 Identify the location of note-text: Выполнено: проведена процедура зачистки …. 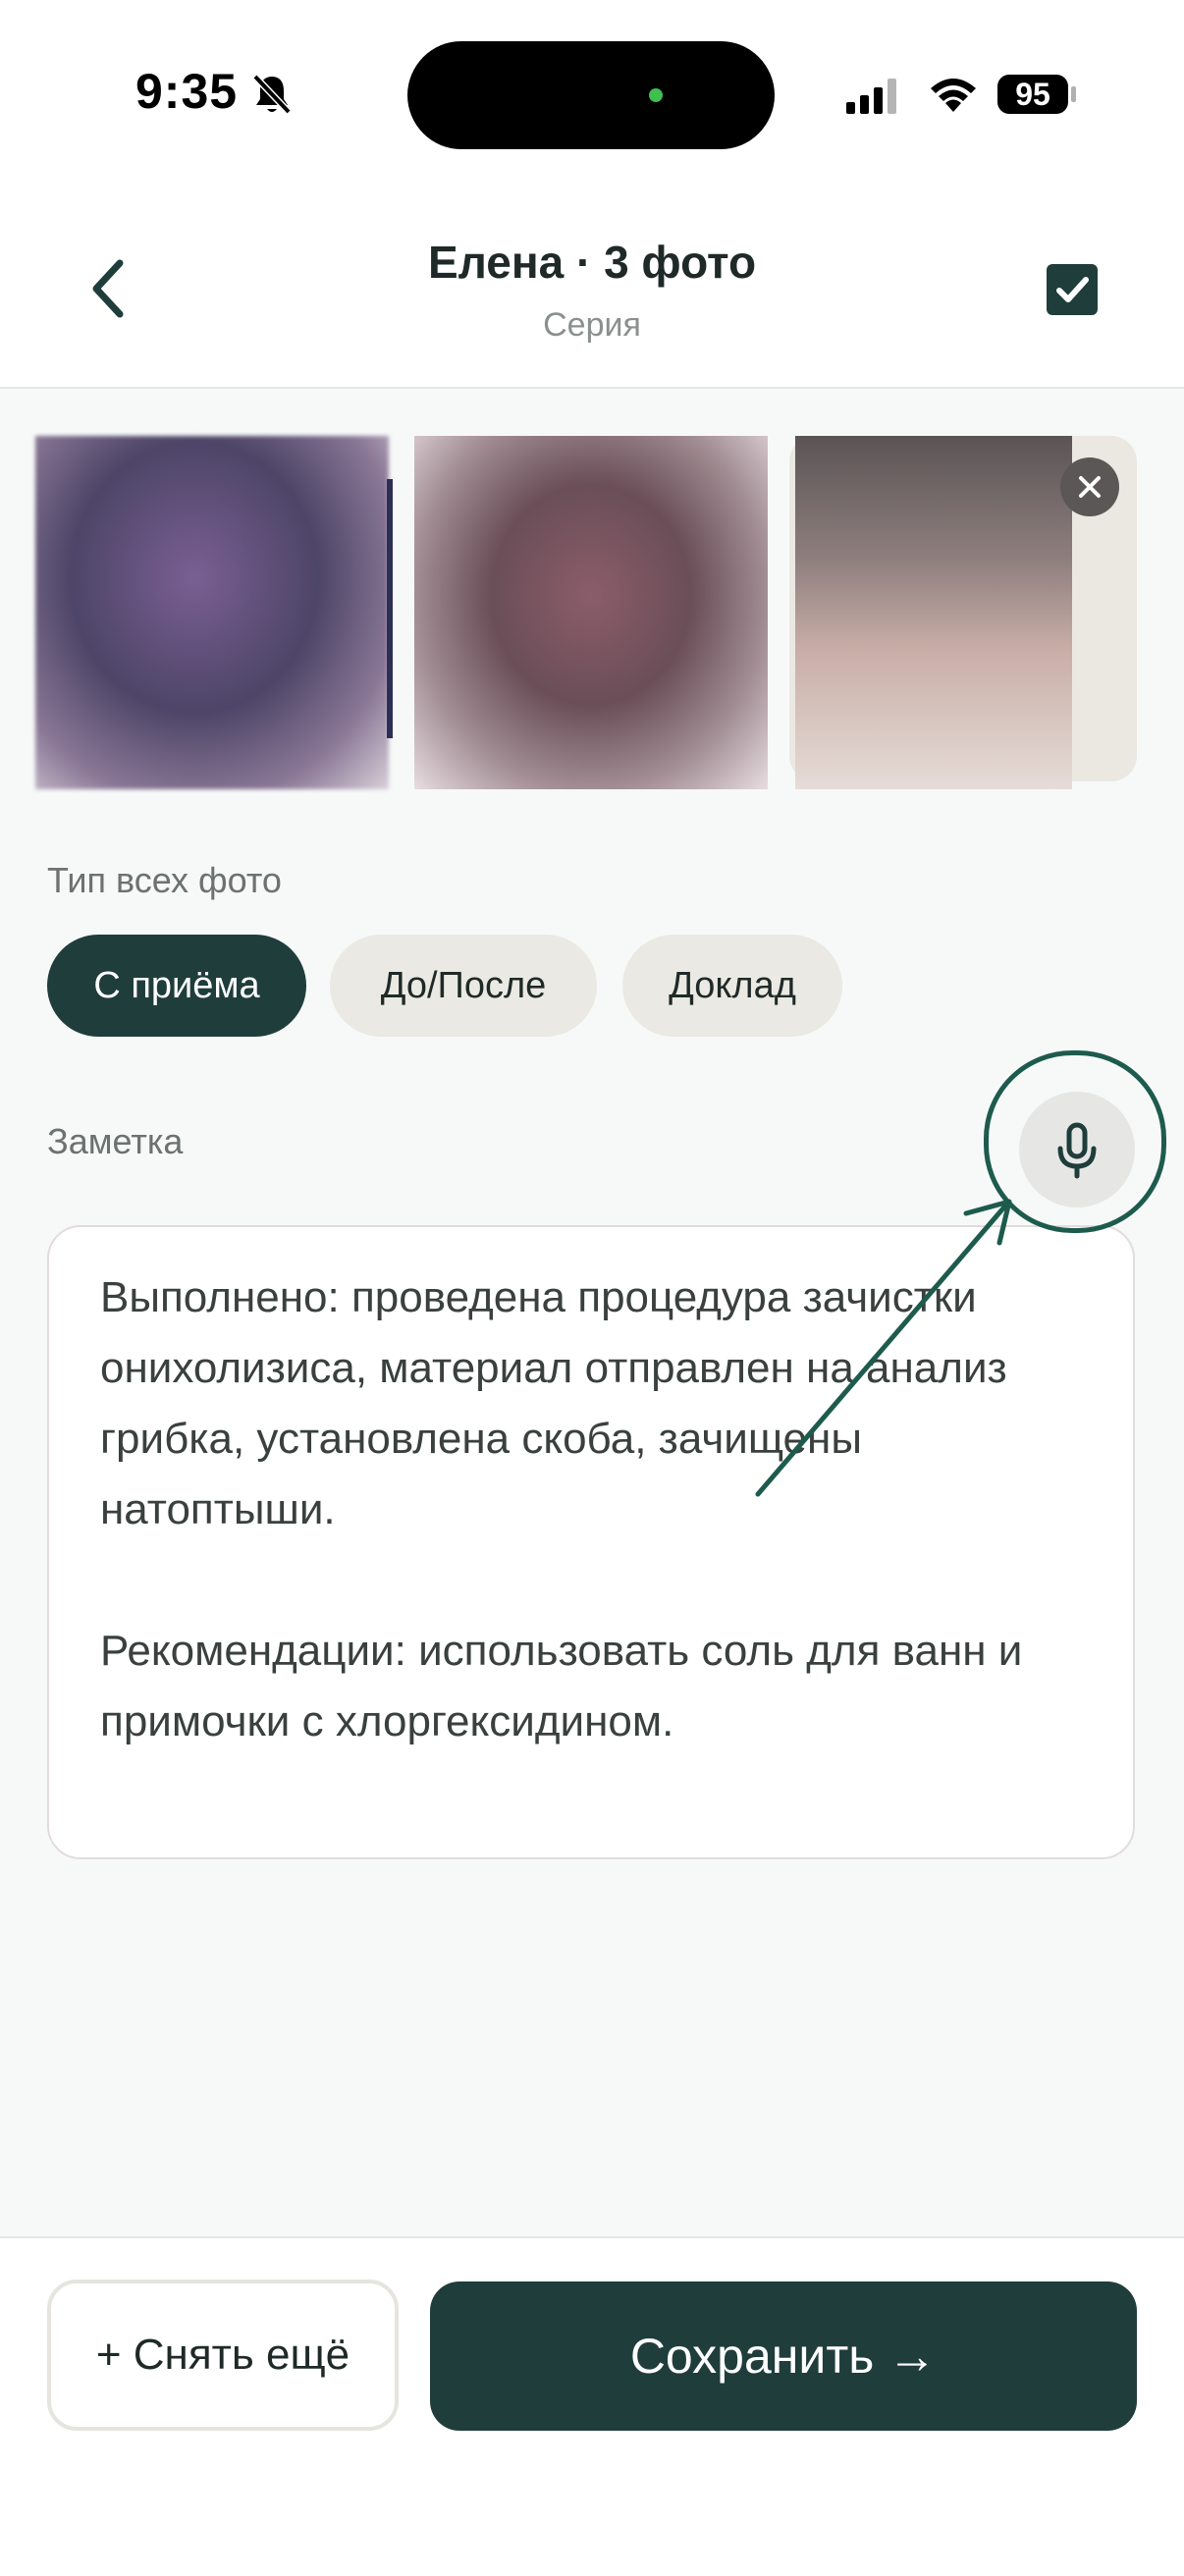
(561, 1509).